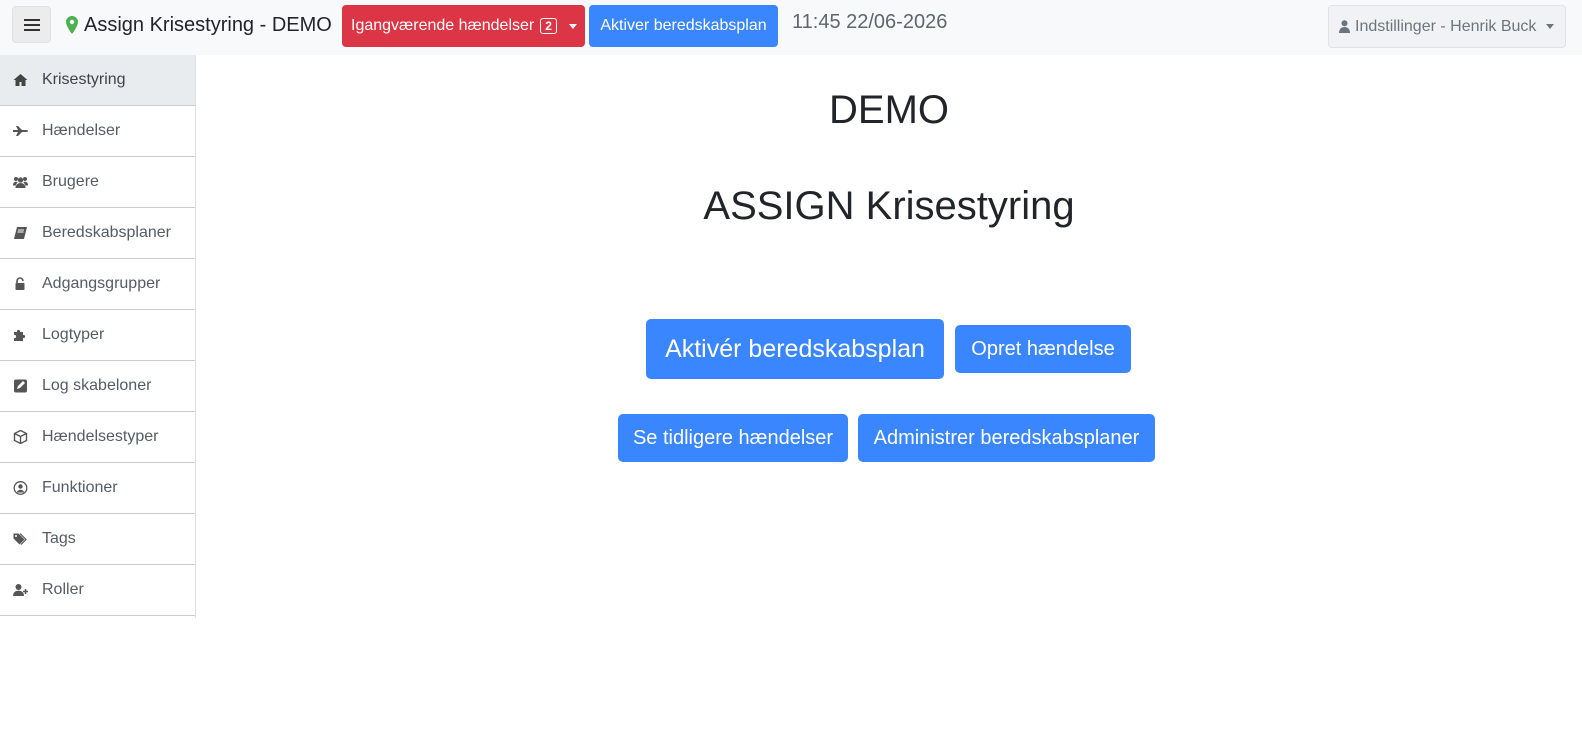 The width and height of the screenshot is (1582, 744). I want to click on previous-incidents-label: Se tidligere hændelser, so click(733, 437).